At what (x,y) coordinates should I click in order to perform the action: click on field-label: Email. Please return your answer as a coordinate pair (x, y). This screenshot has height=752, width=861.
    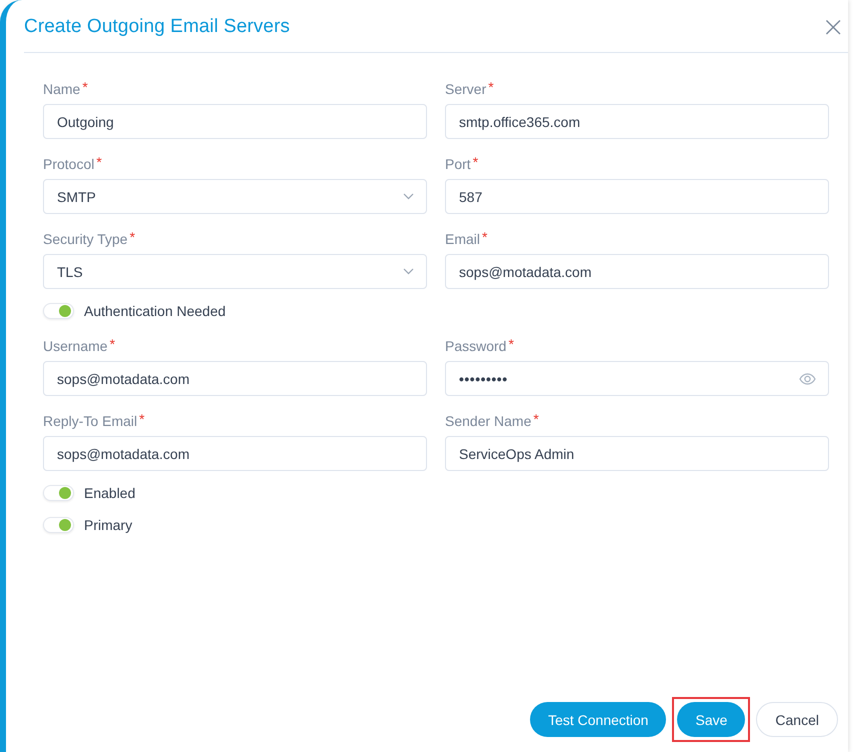
    Looking at the image, I should click on (462, 239).